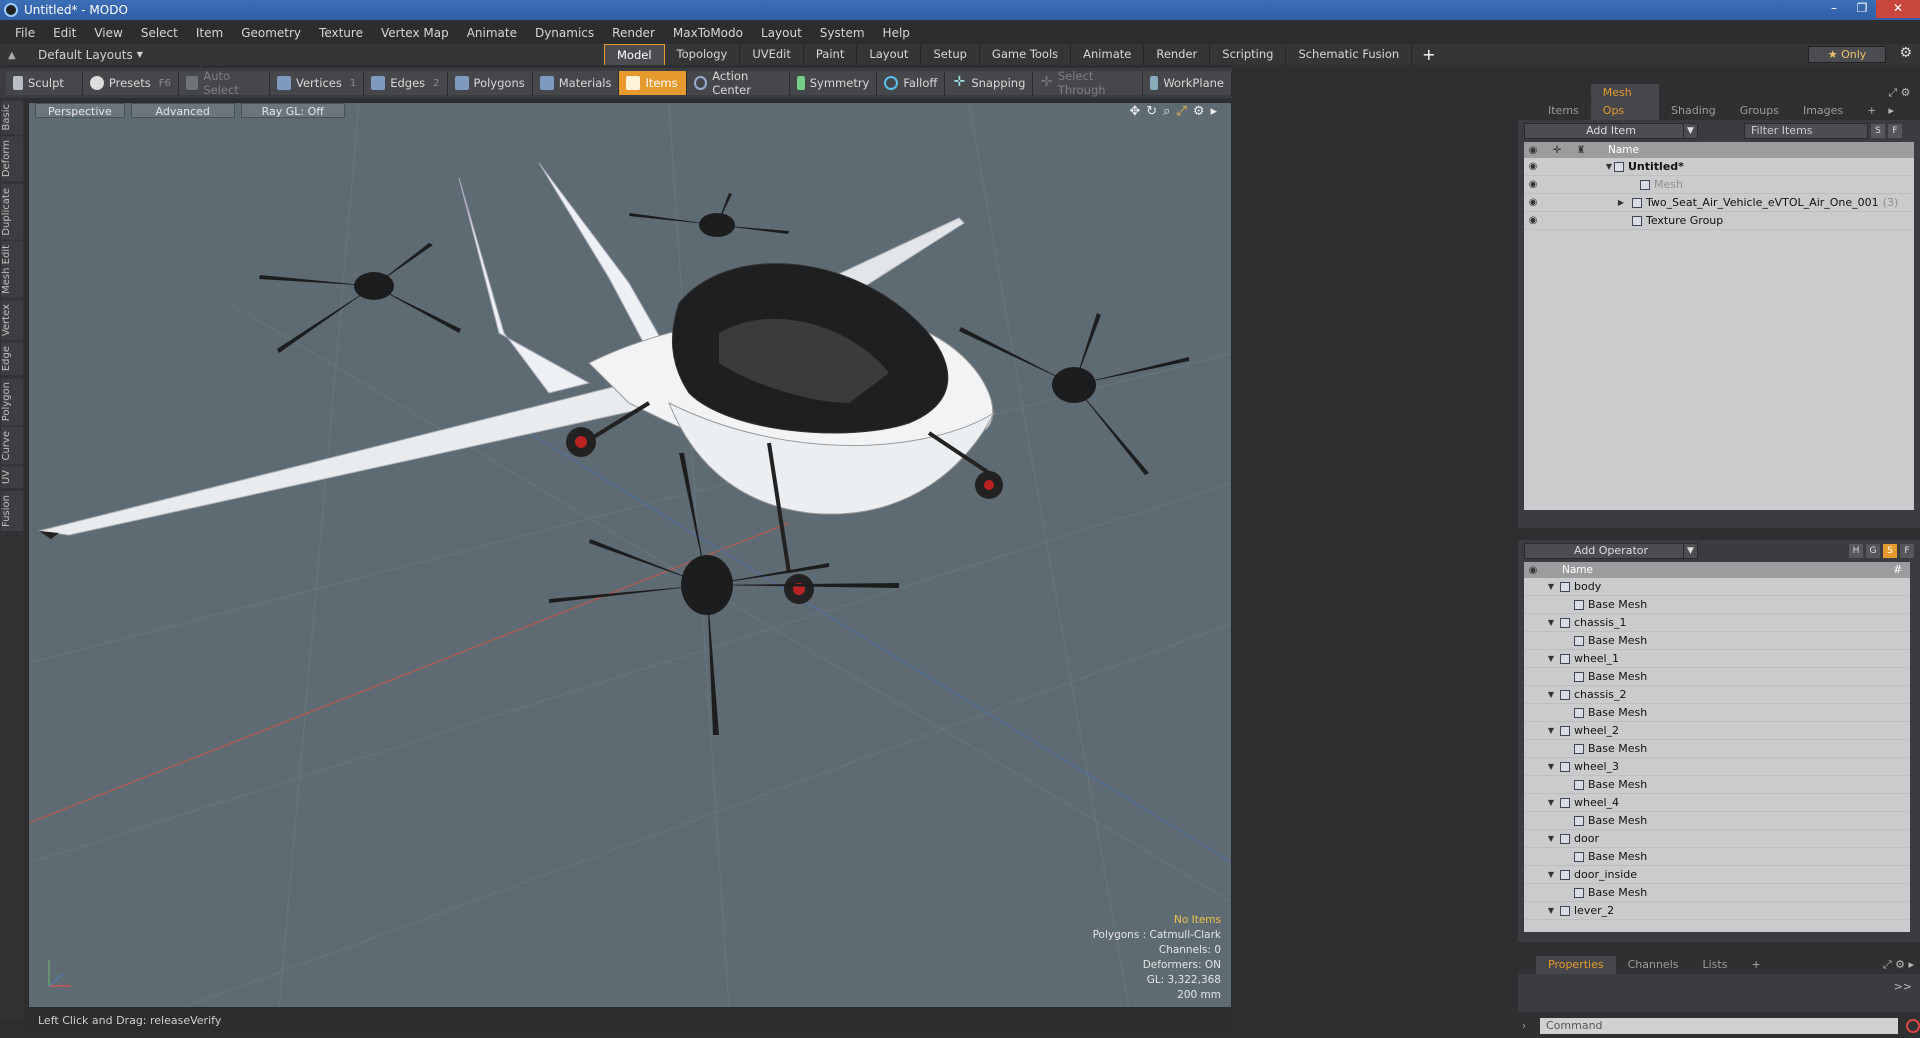 This screenshot has height=1038, width=1920. Describe the element at coordinates (1715, 965) in the screenshot. I see `tab-lists: Lists` at that location.